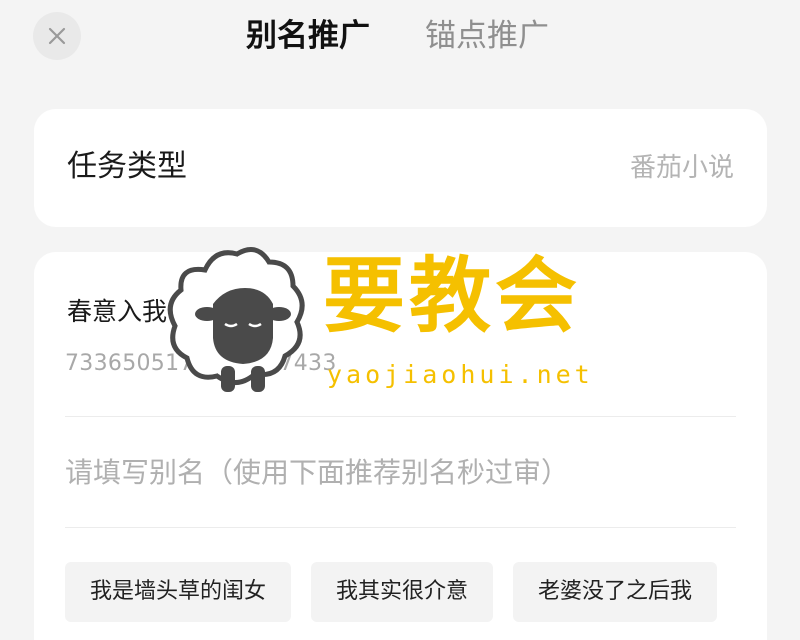 The width and height of the screenshot is (800, 640). What do you see at coordinates (487, 36) in the screenshot?
I see `tab-anchor-promotion: 锚点推广` at bounding box center [487, 36].